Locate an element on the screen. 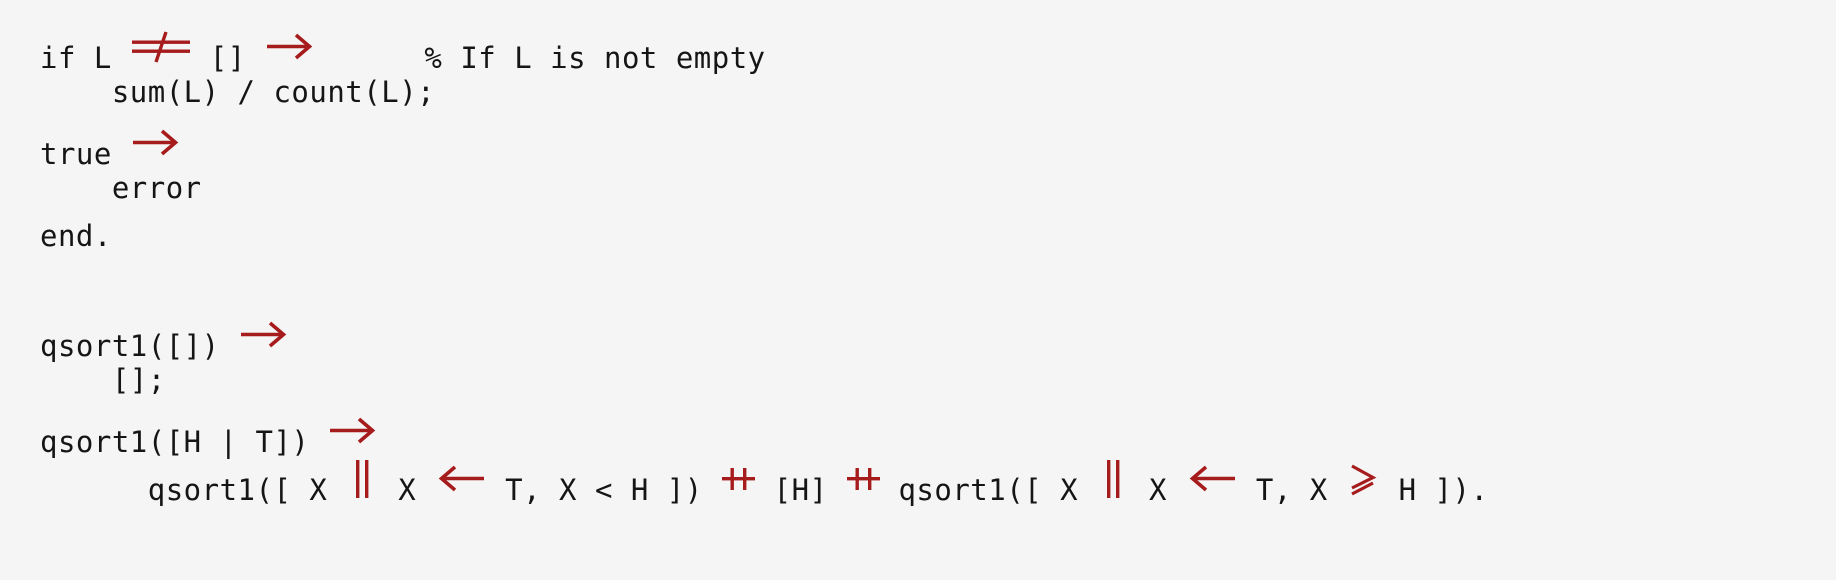 Image resolution: width=1836 pixels, height=580 pixels. code-token: T, X < H ]) is located at coordinates (604, 490).